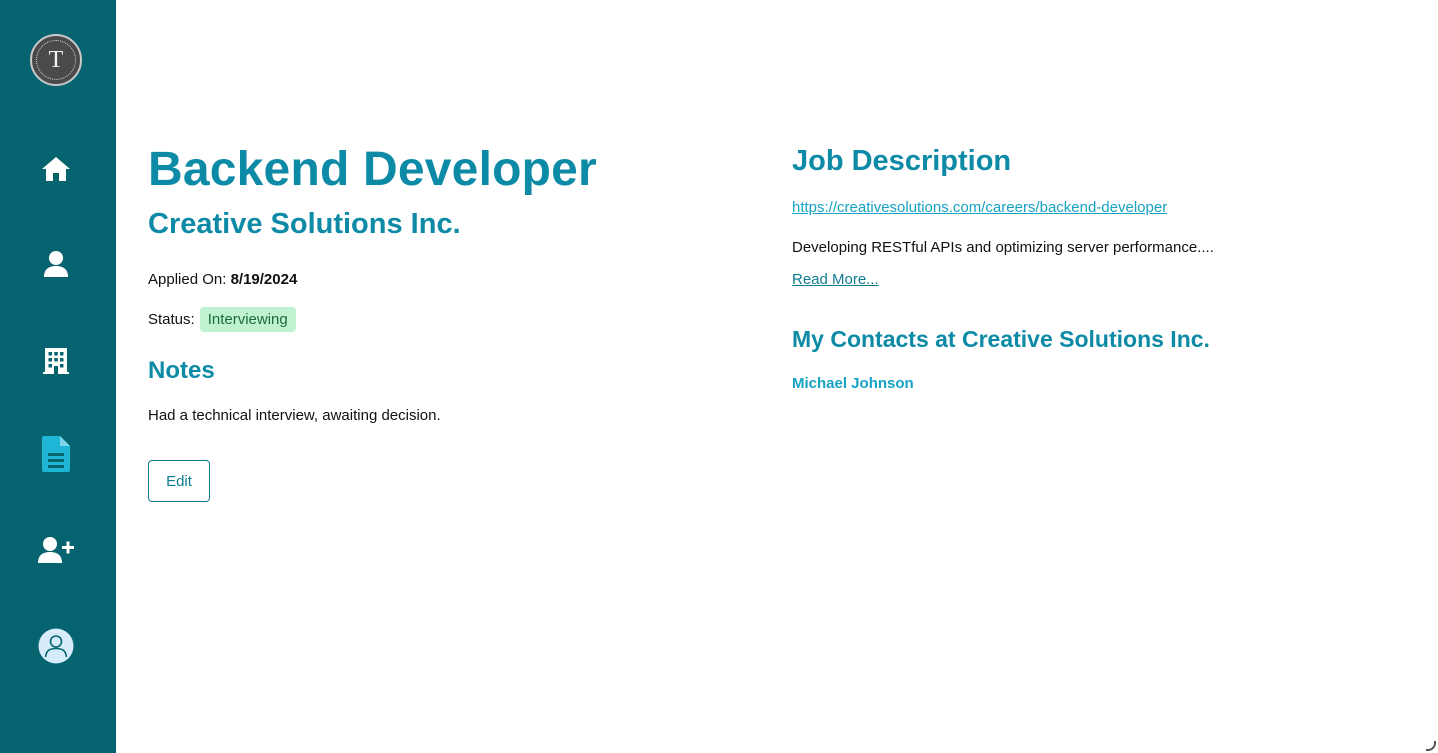 The image size is (1438, 753). What do you see at coordinates (247, 319) in the screenshot?
I see `status-badge: Interviewing` at bounding box center [247, 319].